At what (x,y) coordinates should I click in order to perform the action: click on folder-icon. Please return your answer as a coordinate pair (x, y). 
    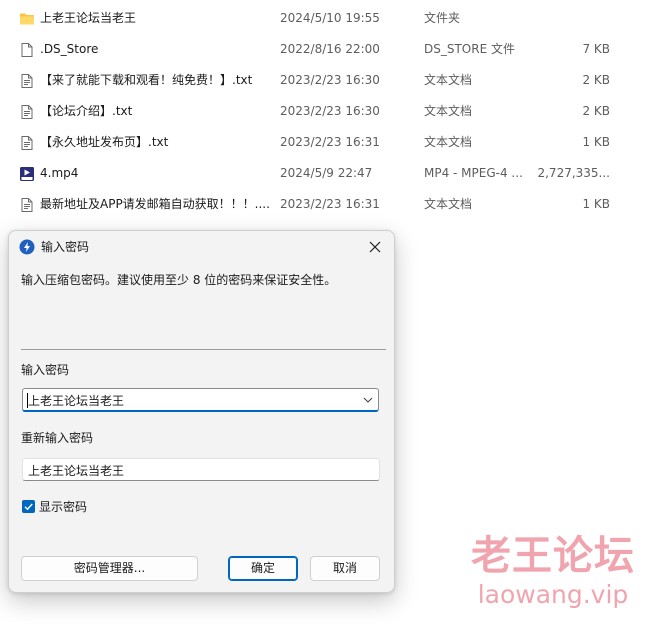
    Looking at the image, I should click on (27, 19).